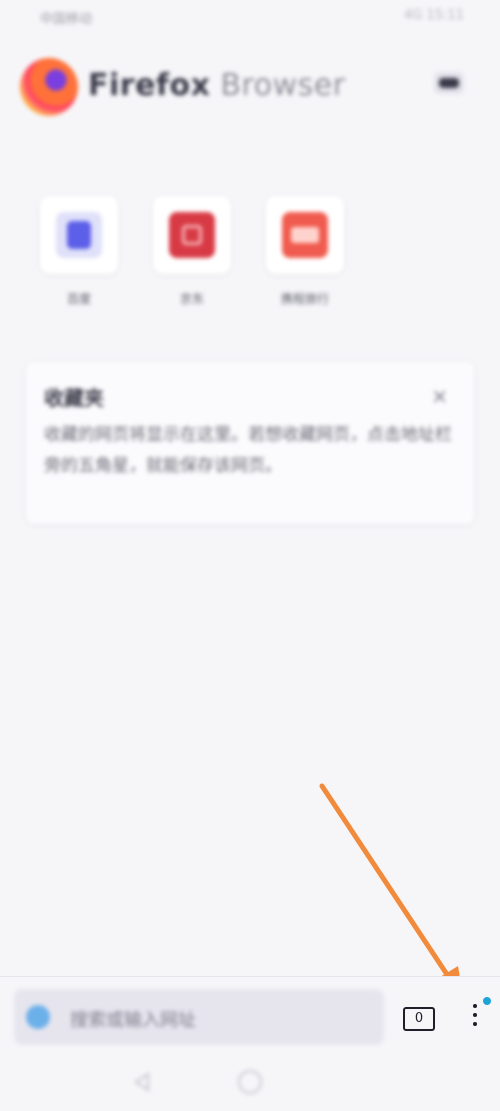  I want to click on address-placeholder: 搜索或输入网址, so click(133, 1020).